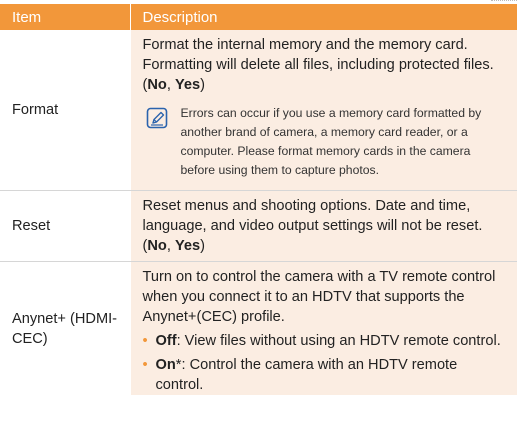 Image resolution: width=517 pixels, height=443 pixels. I want to click on page-edge-mark, so click(504, 1).